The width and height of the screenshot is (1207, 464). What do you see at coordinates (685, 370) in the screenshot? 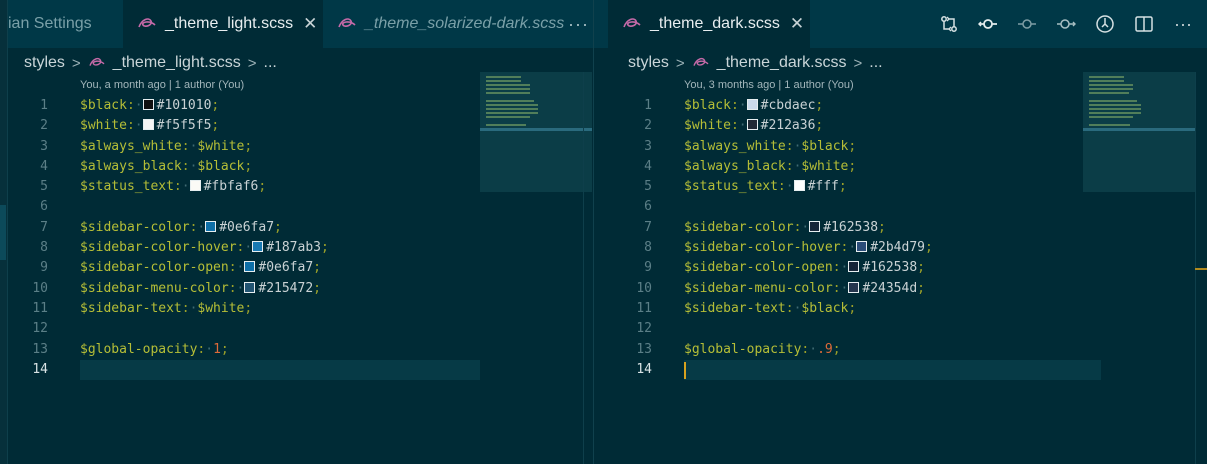
I see `text-cursor` at bounding box center [685, 370].